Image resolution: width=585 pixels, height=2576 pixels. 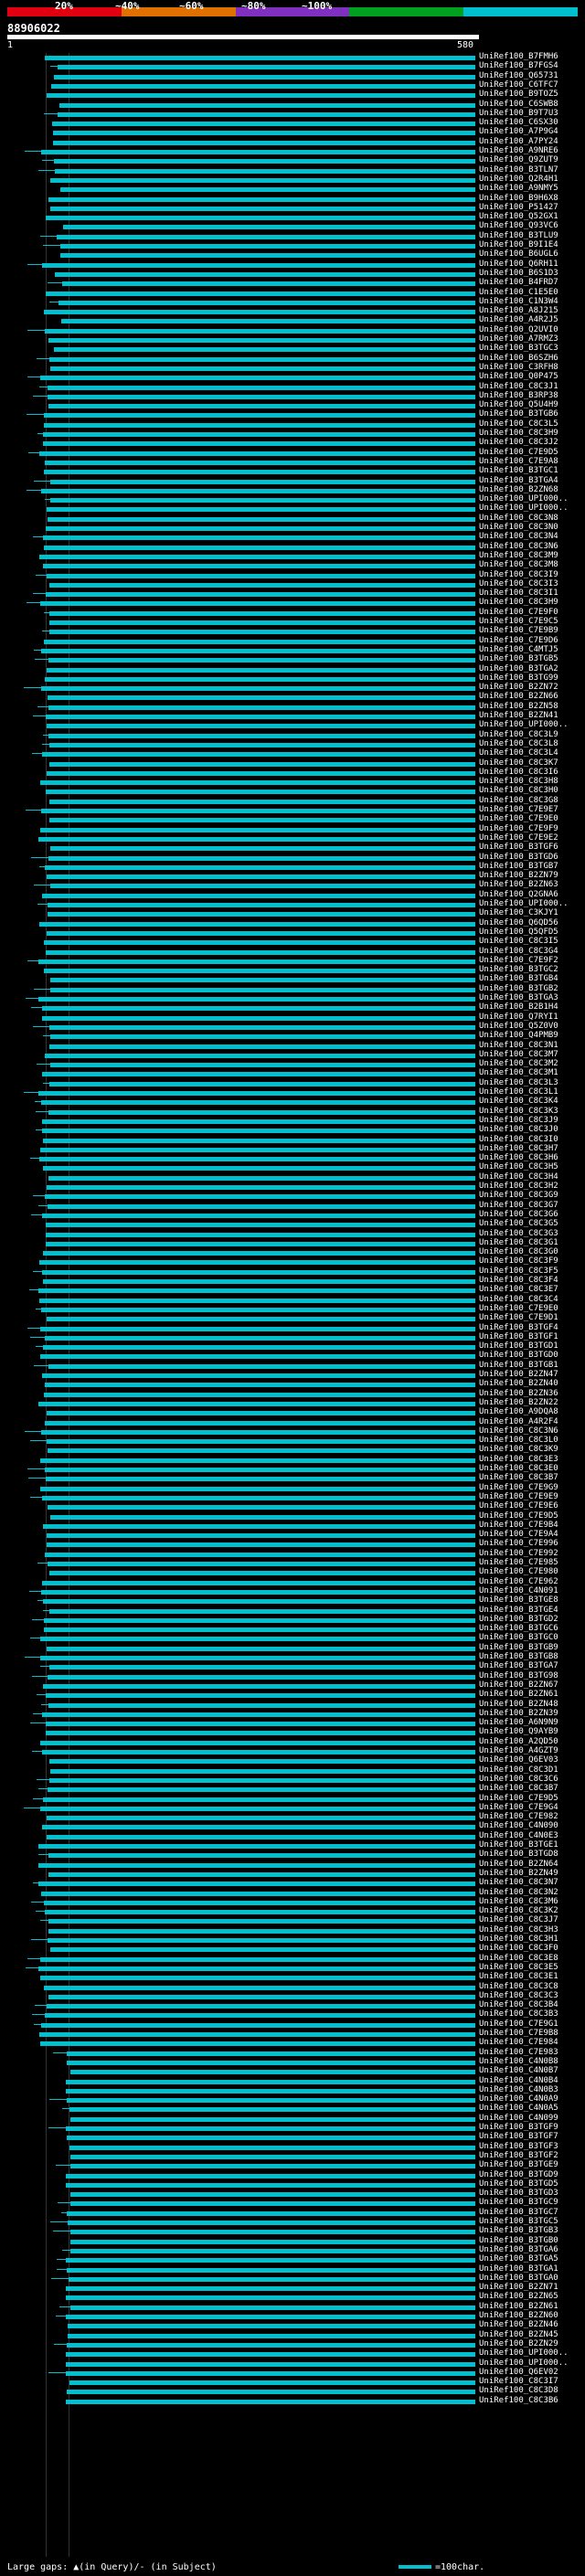 What do you see at coordinates (518, 1365) in the screenshot?
I see `hit-label: UniRef100_B3TGB1` at bounding box center [518, 1365].